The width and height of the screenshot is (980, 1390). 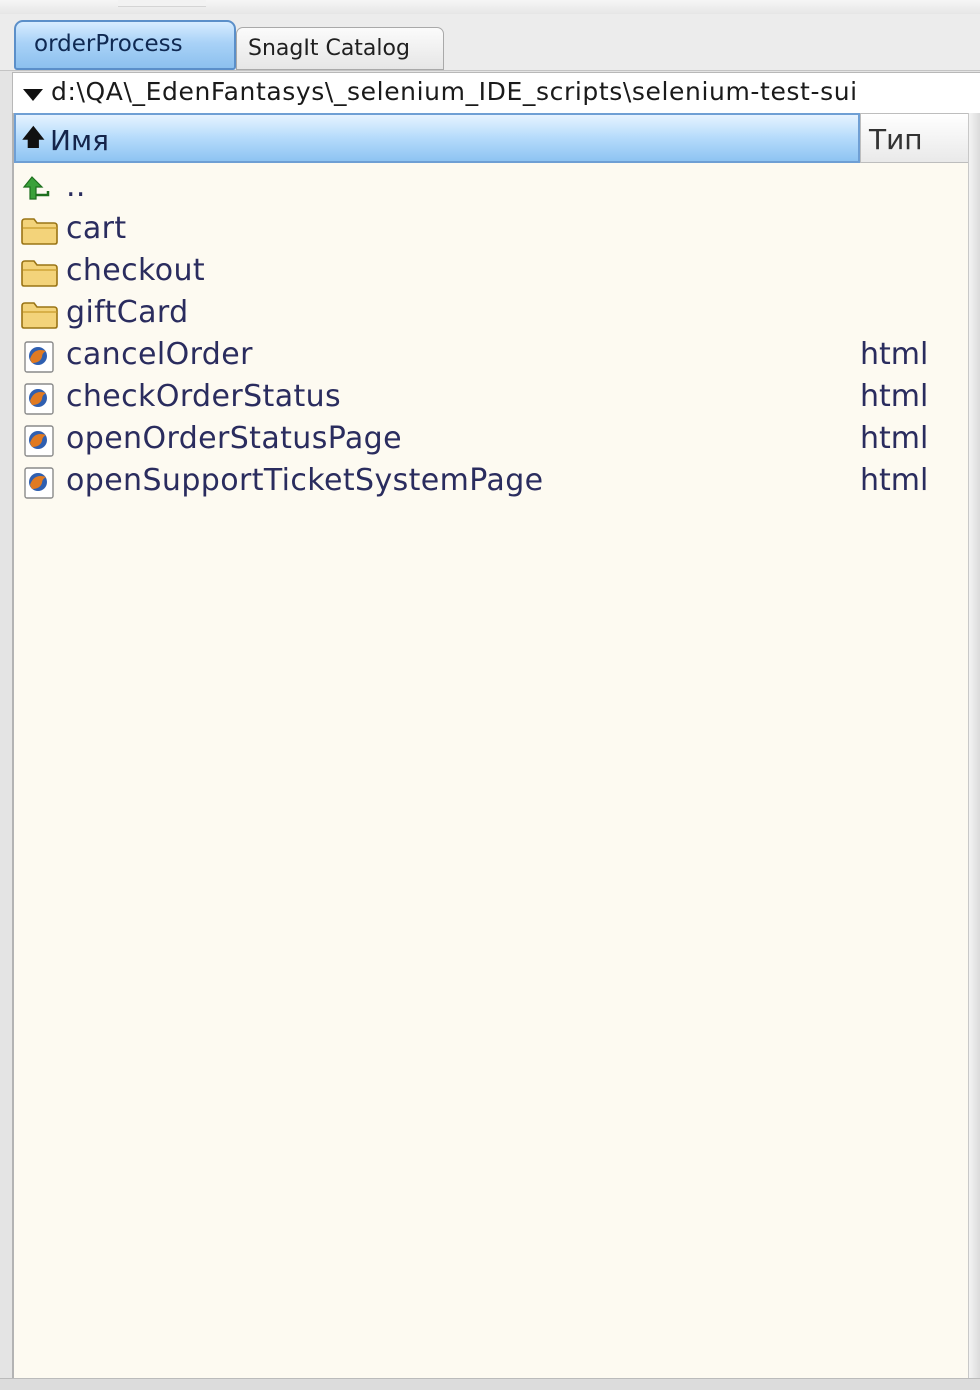 What do you see at coordinates (340, 48) in the screenshot?
I see `tab-snagit-catalog: SnagIt Catalog` at bounding box center [340, 48].